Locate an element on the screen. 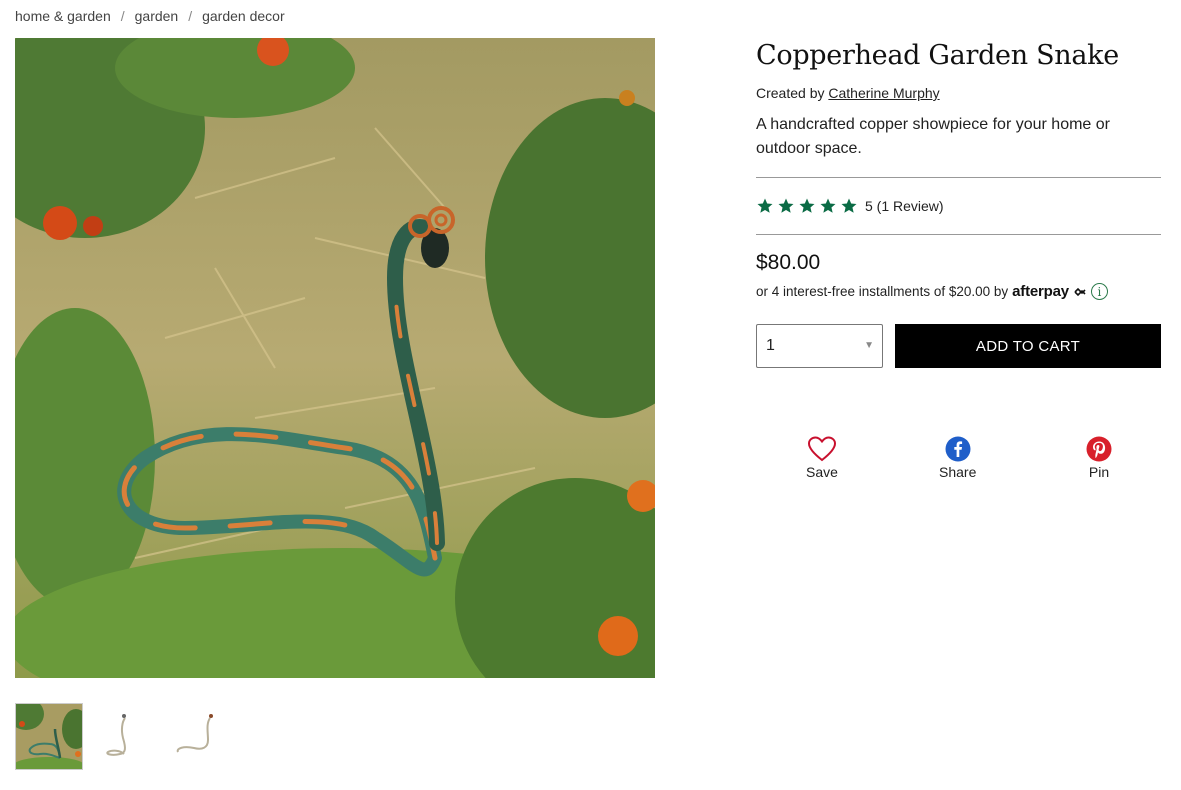 The image size is (1181, 790). quantity-select: 1 ▼ is located at coordinates (819, 346).